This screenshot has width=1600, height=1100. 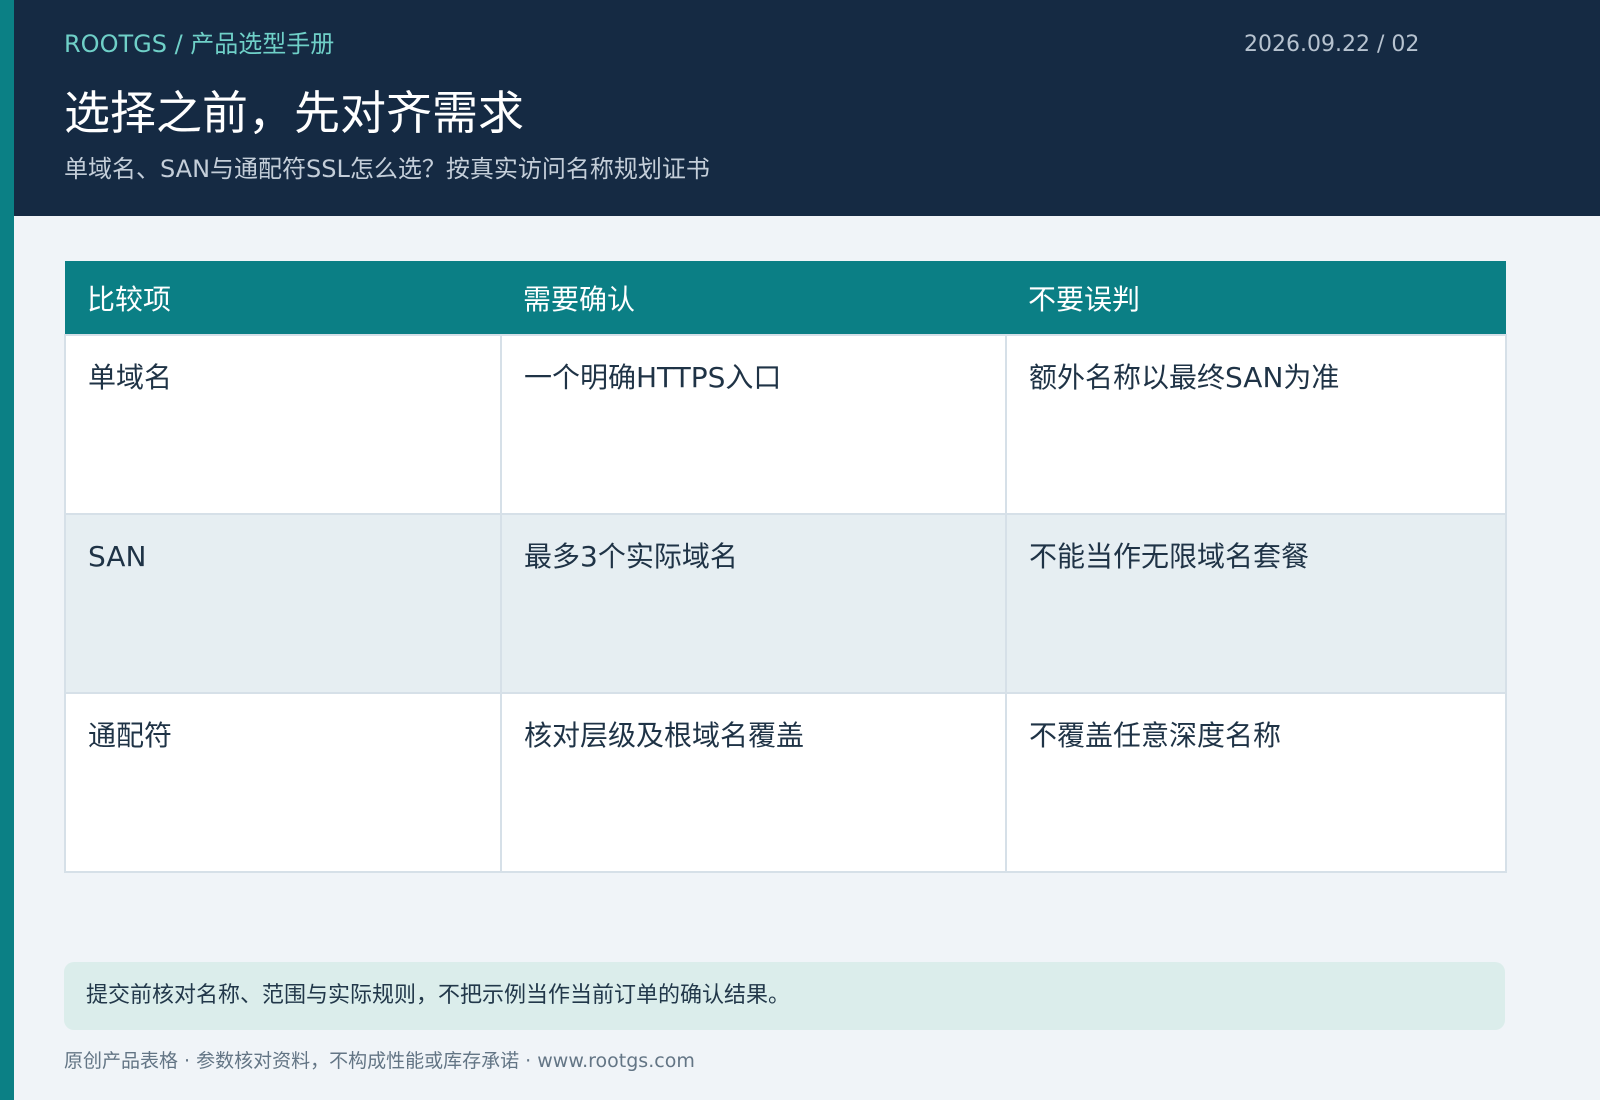 I want to click on page-subtitle: 单域名、SAN与通配符SSL怎么选？按真实访问名称规划证书, so click(x=387, y=169).